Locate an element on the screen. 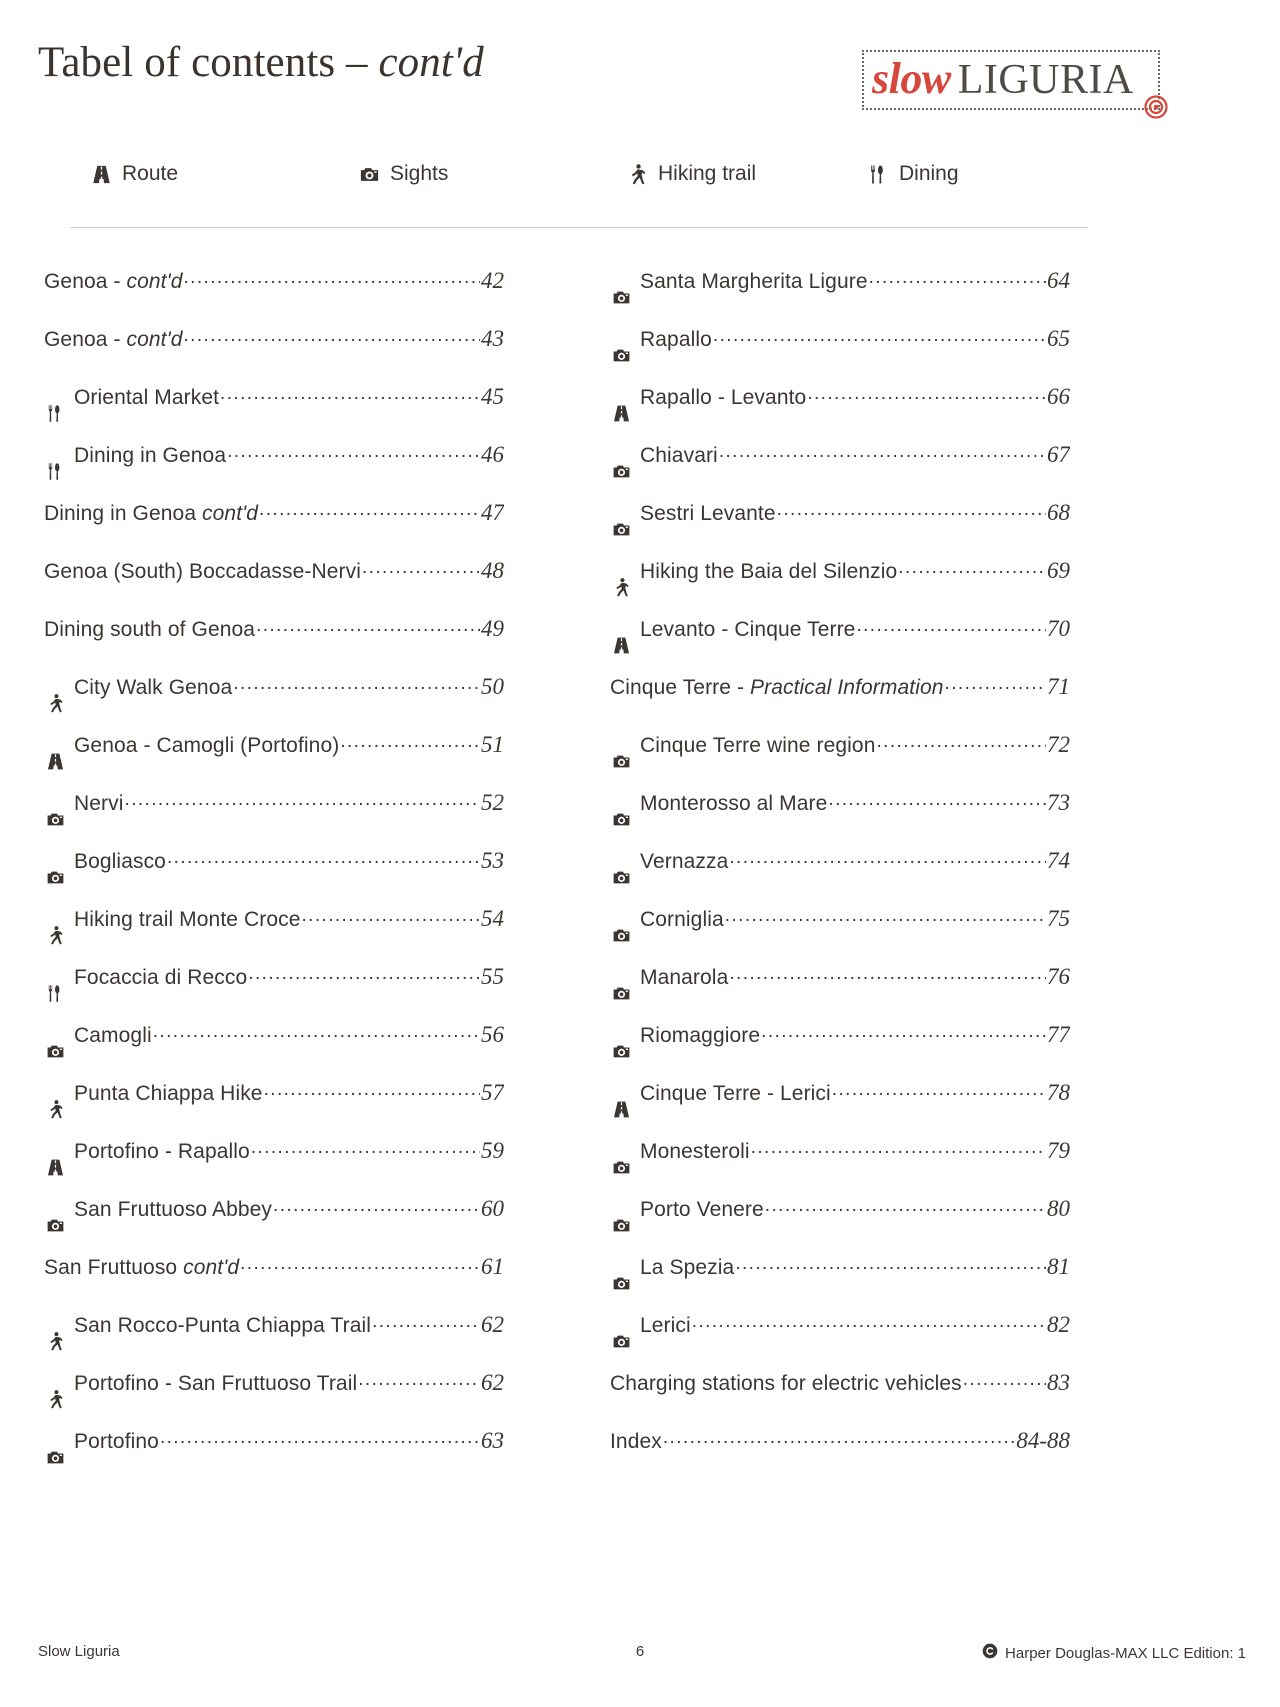  toc-entry: Rapallo - Levanto 66 is located at coordinates (840, 413).